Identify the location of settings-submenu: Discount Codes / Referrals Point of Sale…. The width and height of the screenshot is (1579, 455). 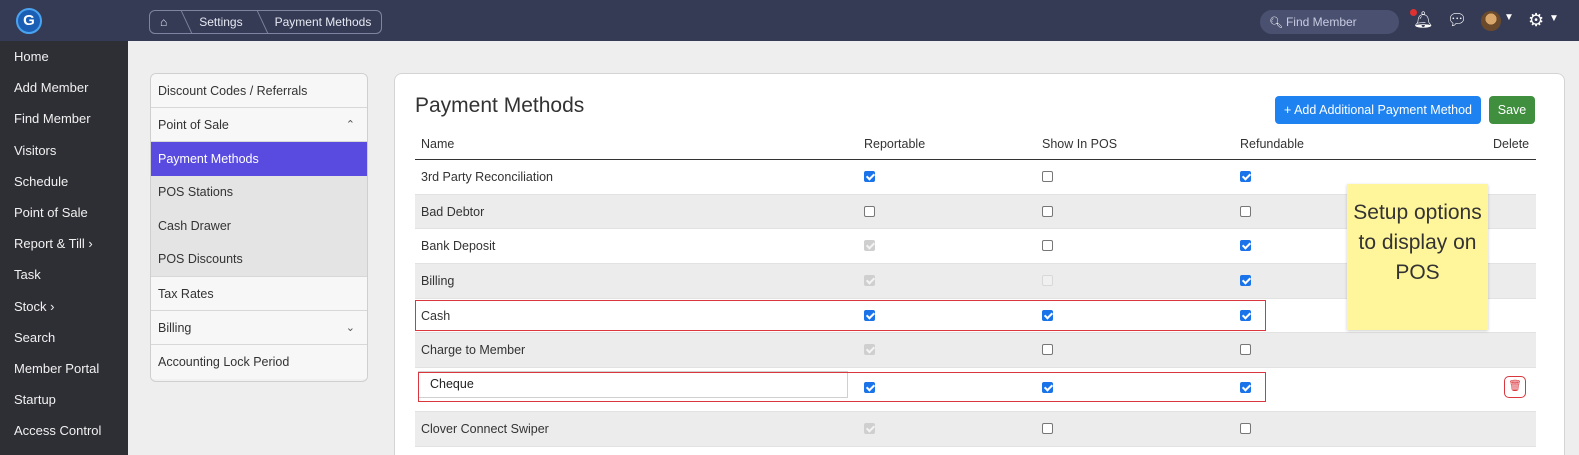
(259, 227).